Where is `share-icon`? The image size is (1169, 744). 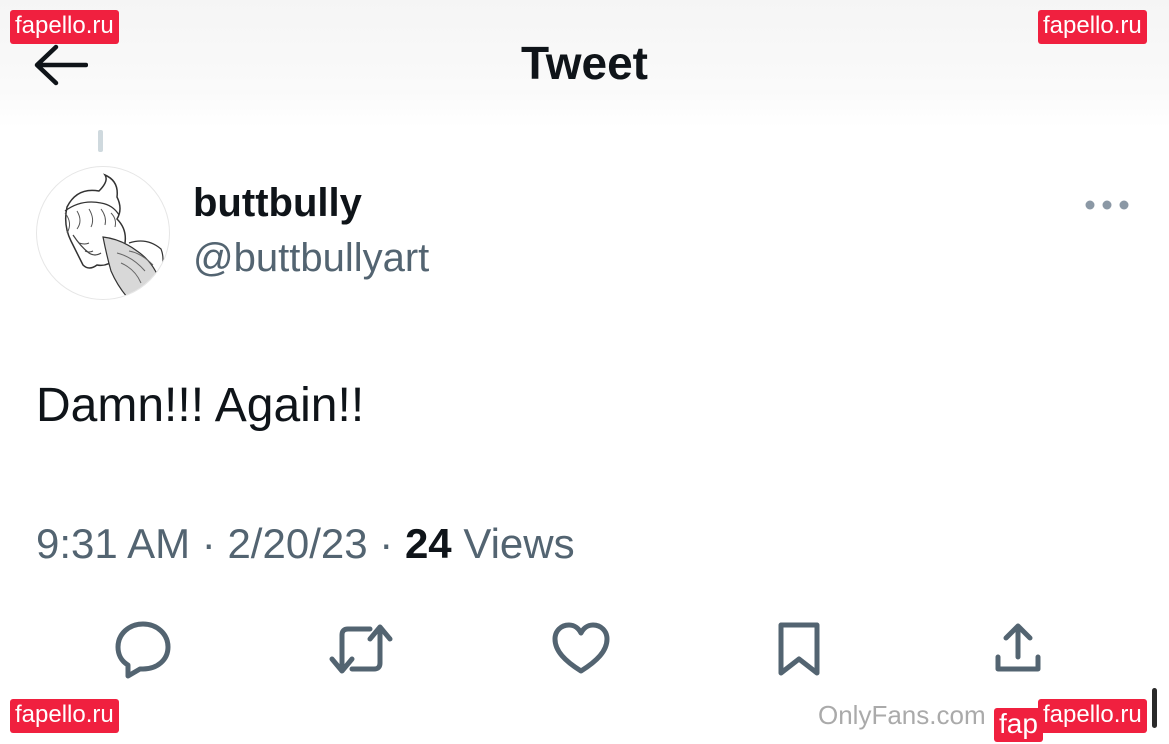
share-icon is located at coordinates (1018, 647).